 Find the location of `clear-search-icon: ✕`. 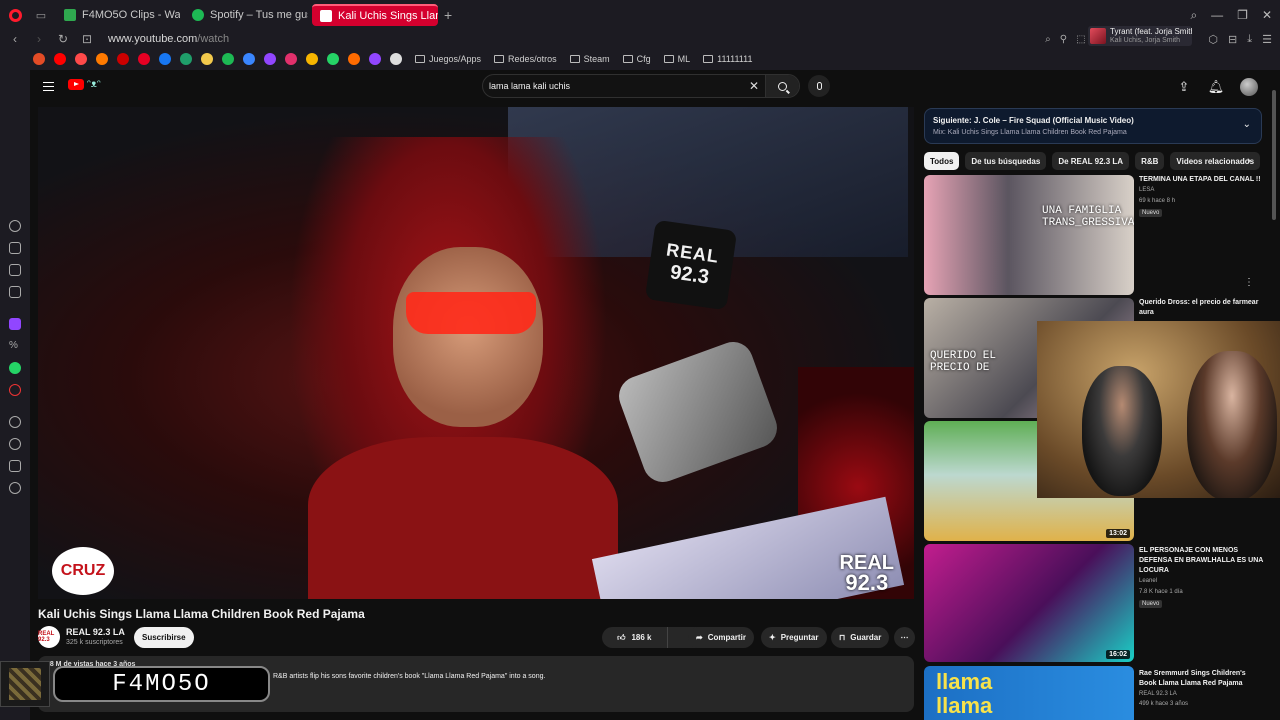

clear-search-icon: ✕ is located at coordinates (754, 86).